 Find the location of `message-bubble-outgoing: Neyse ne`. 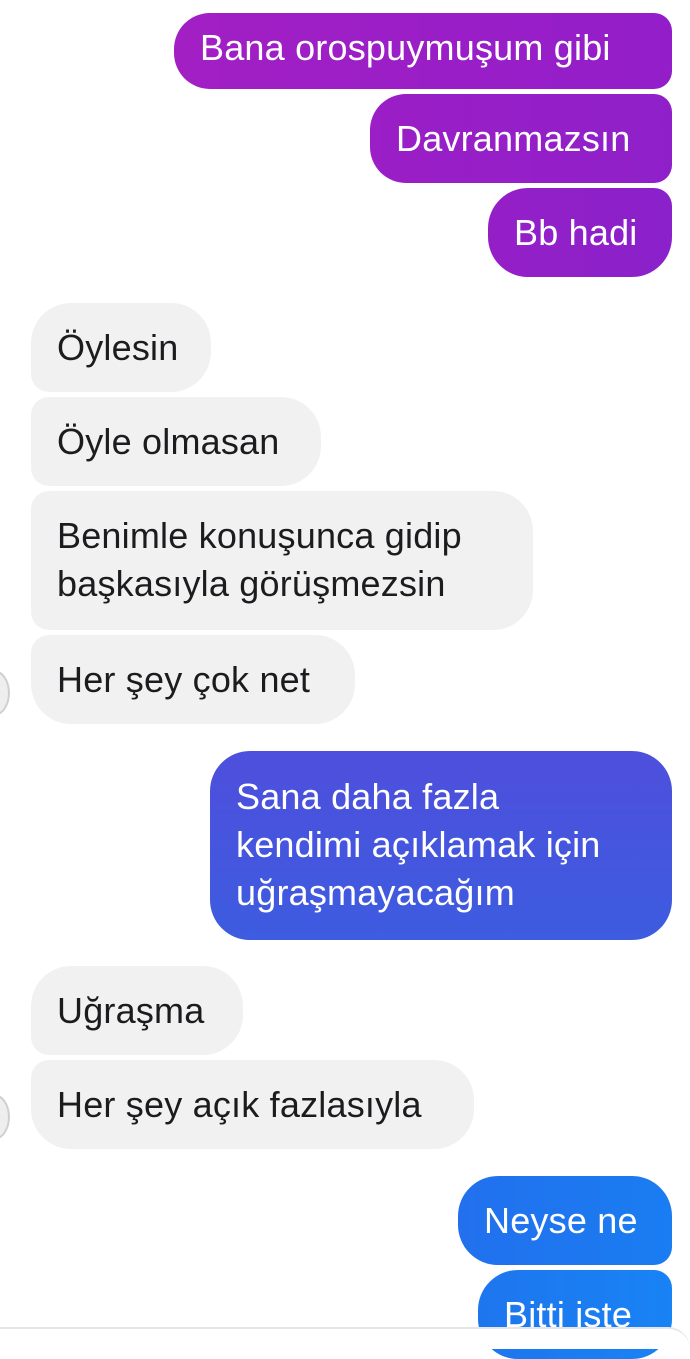

message-bubble-outgoing: Neyse ne is located at coordinates (565, 1220).